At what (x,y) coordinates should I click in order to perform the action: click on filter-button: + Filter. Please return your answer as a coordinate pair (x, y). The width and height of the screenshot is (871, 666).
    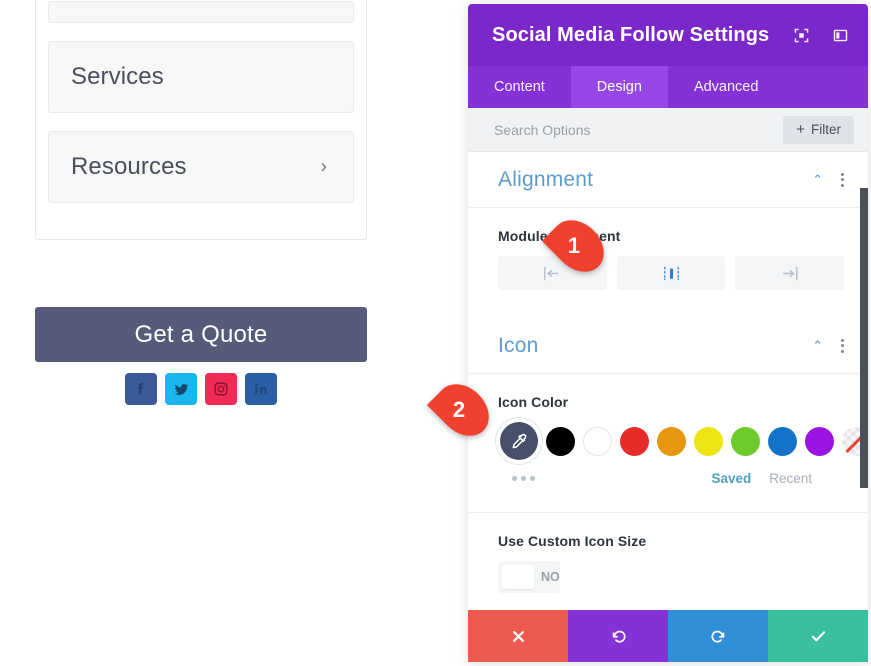
    Looking at the image, I should click on (818, 129).